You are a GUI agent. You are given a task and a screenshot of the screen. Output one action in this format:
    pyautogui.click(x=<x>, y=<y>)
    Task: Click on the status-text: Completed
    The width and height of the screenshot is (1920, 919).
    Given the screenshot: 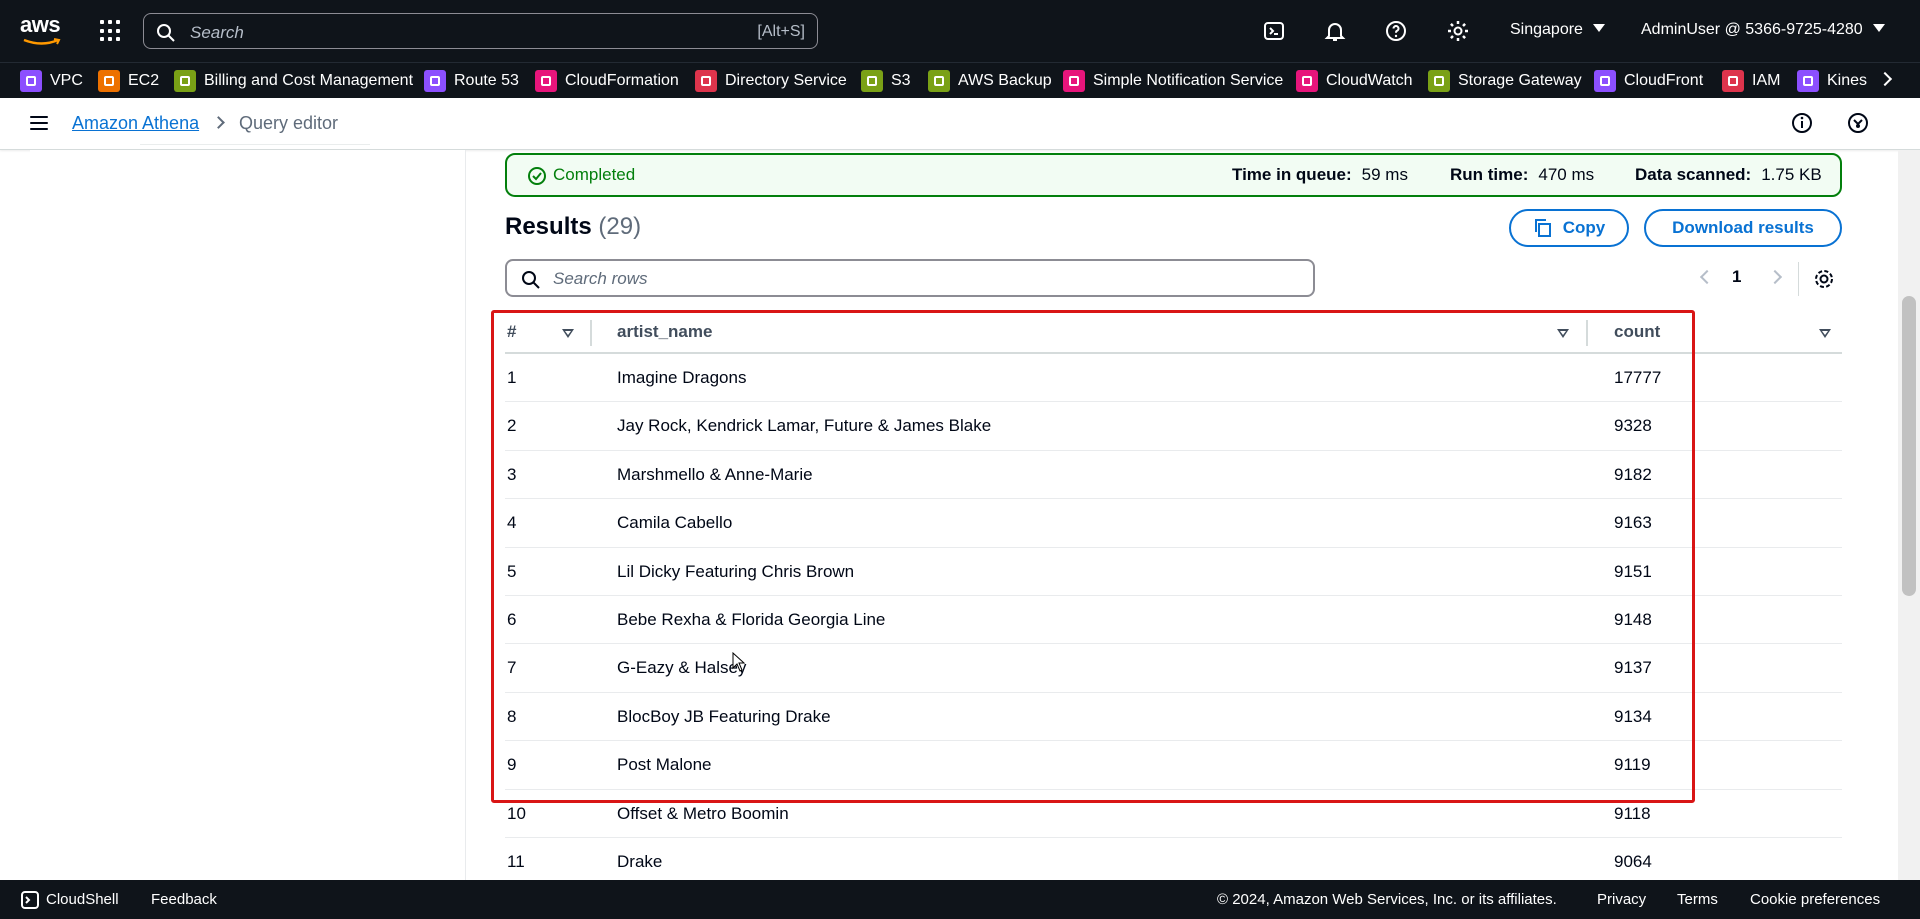 What is the action you would take?
    pyautogui.click(x=594, y=174)
    